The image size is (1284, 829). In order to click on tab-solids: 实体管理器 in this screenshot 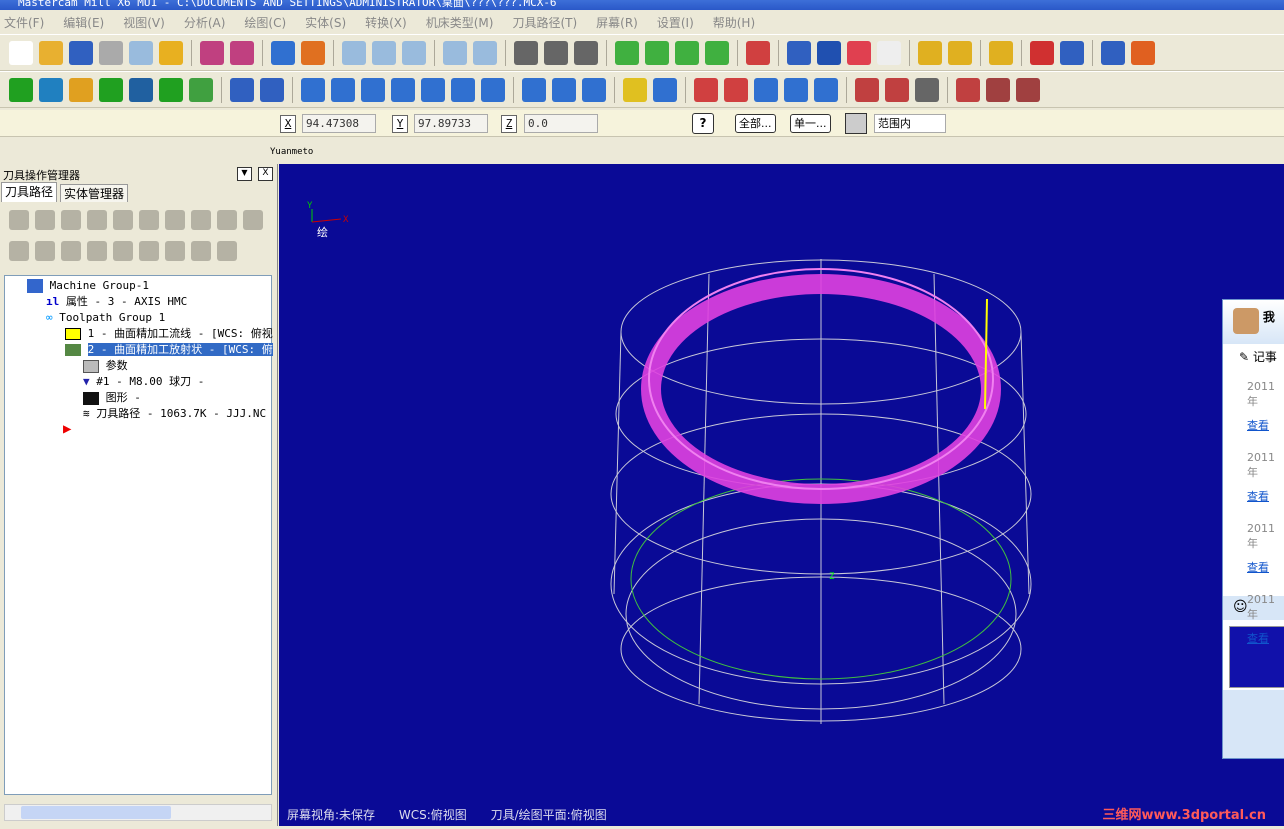, I will do `click(94, 193)`.